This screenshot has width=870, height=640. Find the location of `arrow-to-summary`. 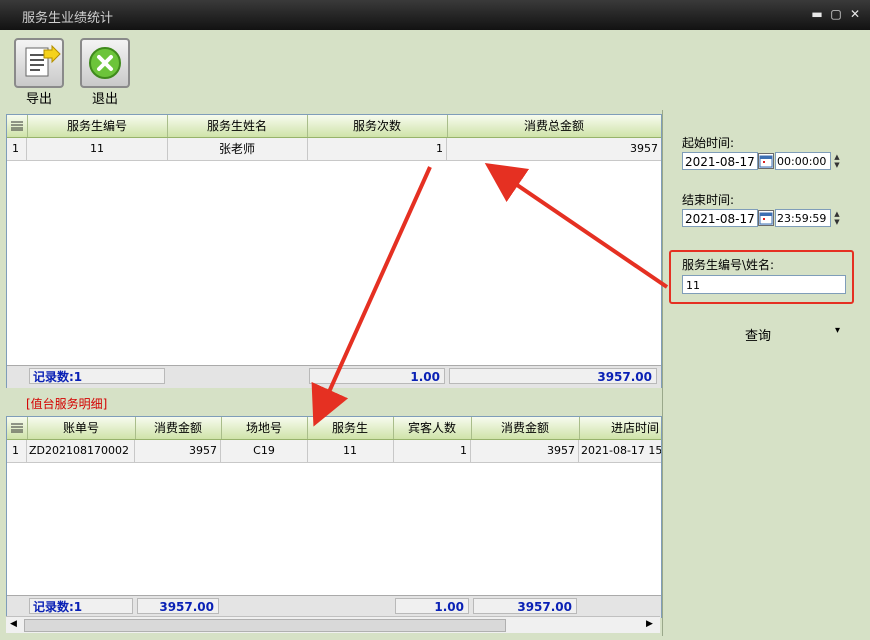

arrow-to-summary is located at coordinates (576, 225).